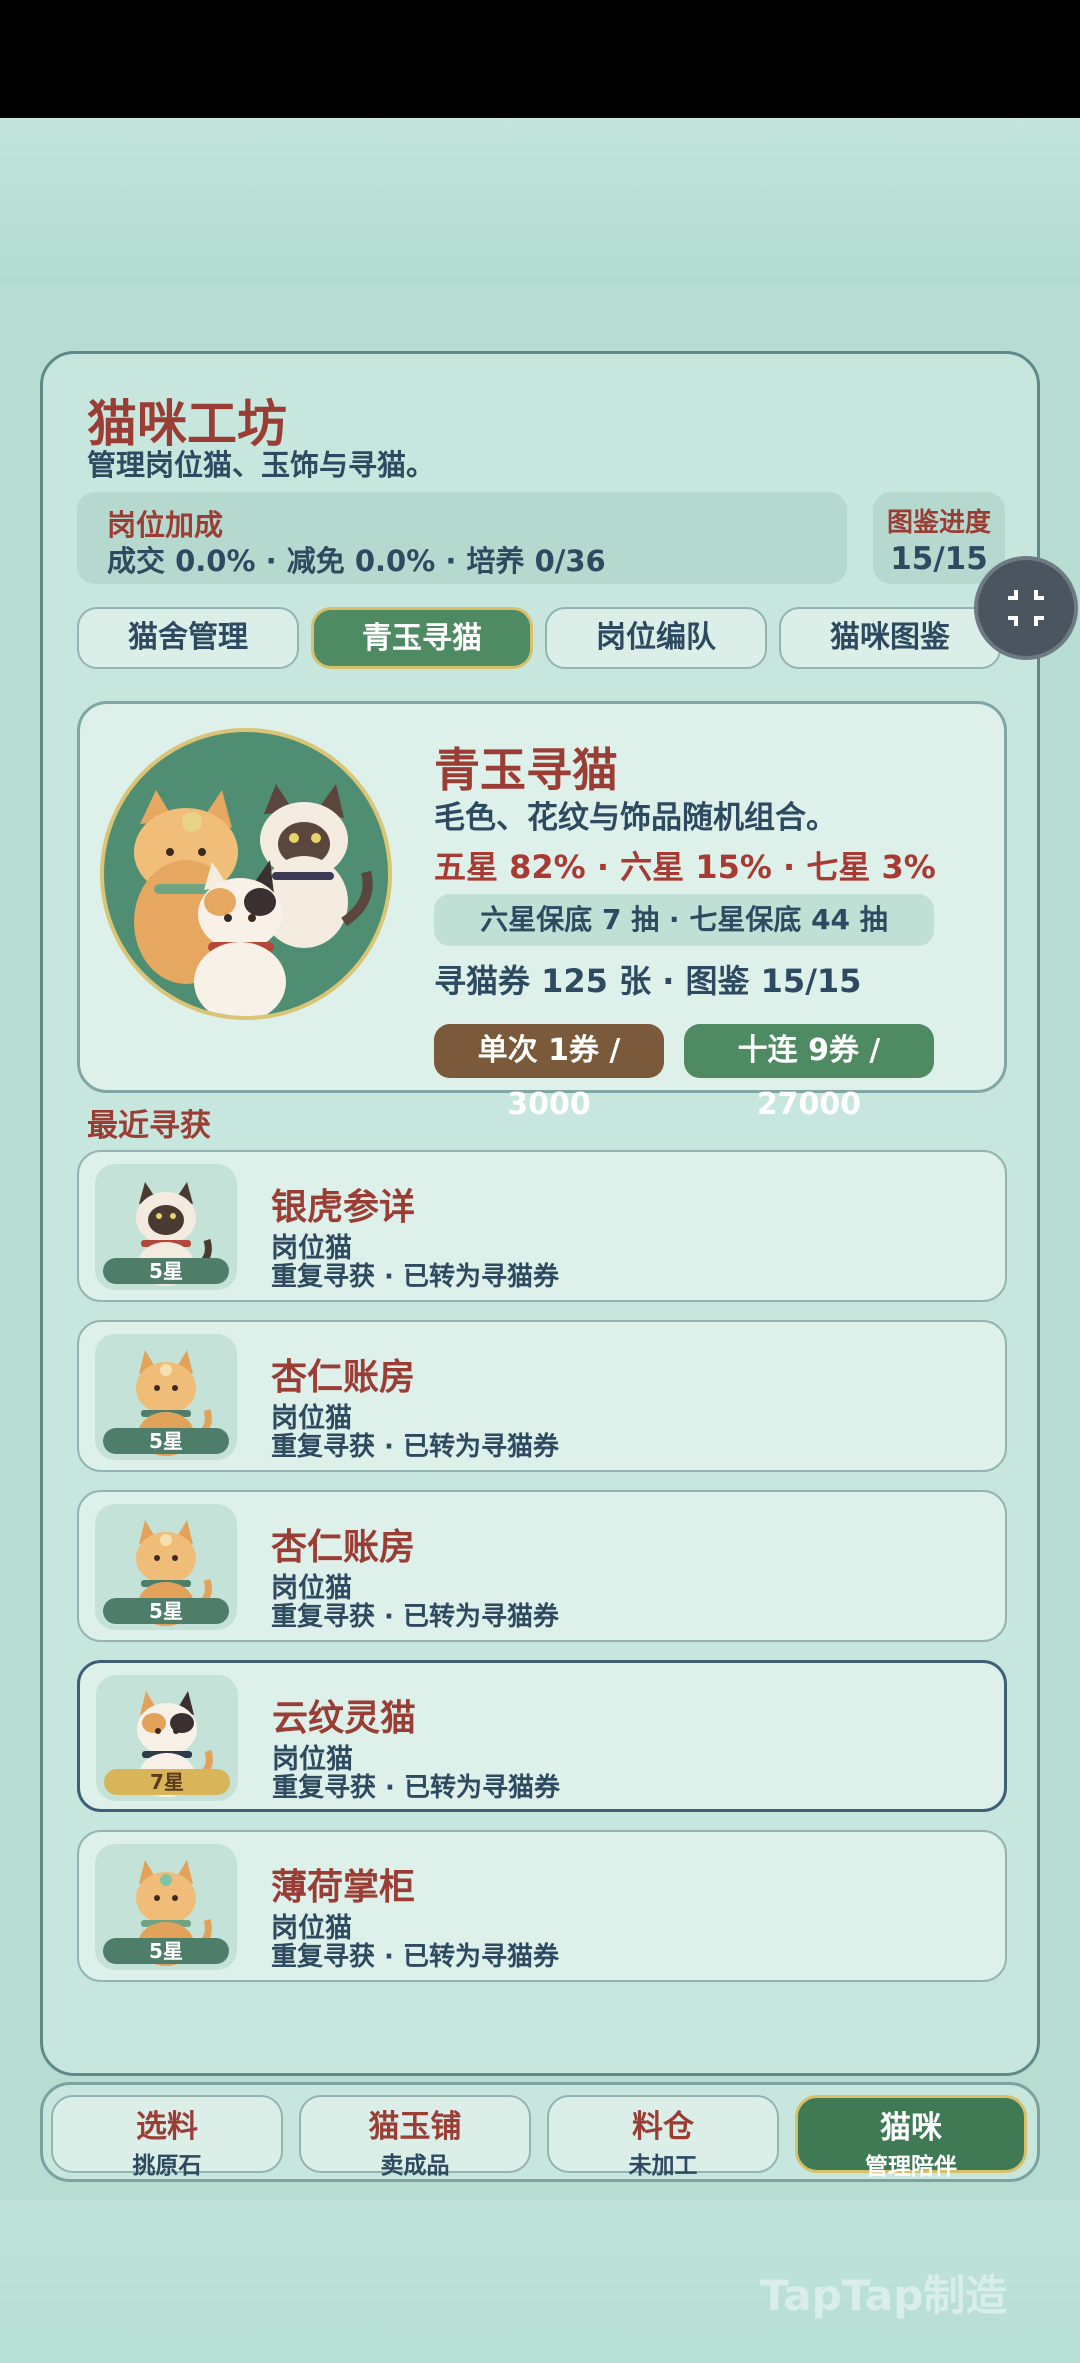 Image resolution: width=1080 pixels, height=2363 pixels. What do you see at coordinates (167, 1782) in the screenshot?
I see `star-badge: 7星` at bounding box center [167, 1782].